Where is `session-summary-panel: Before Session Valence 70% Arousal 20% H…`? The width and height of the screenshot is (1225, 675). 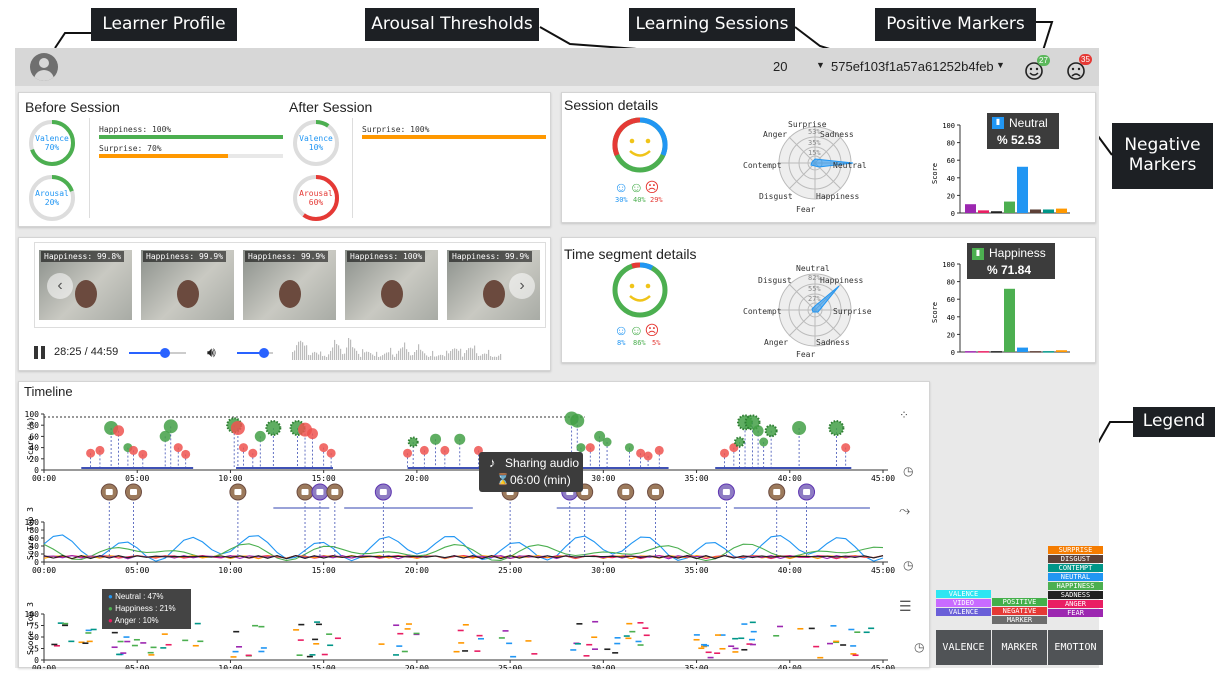 session-summary-panel: Before Session Valence 70% Arousal 20% H… is located at coordinates (284, 159).